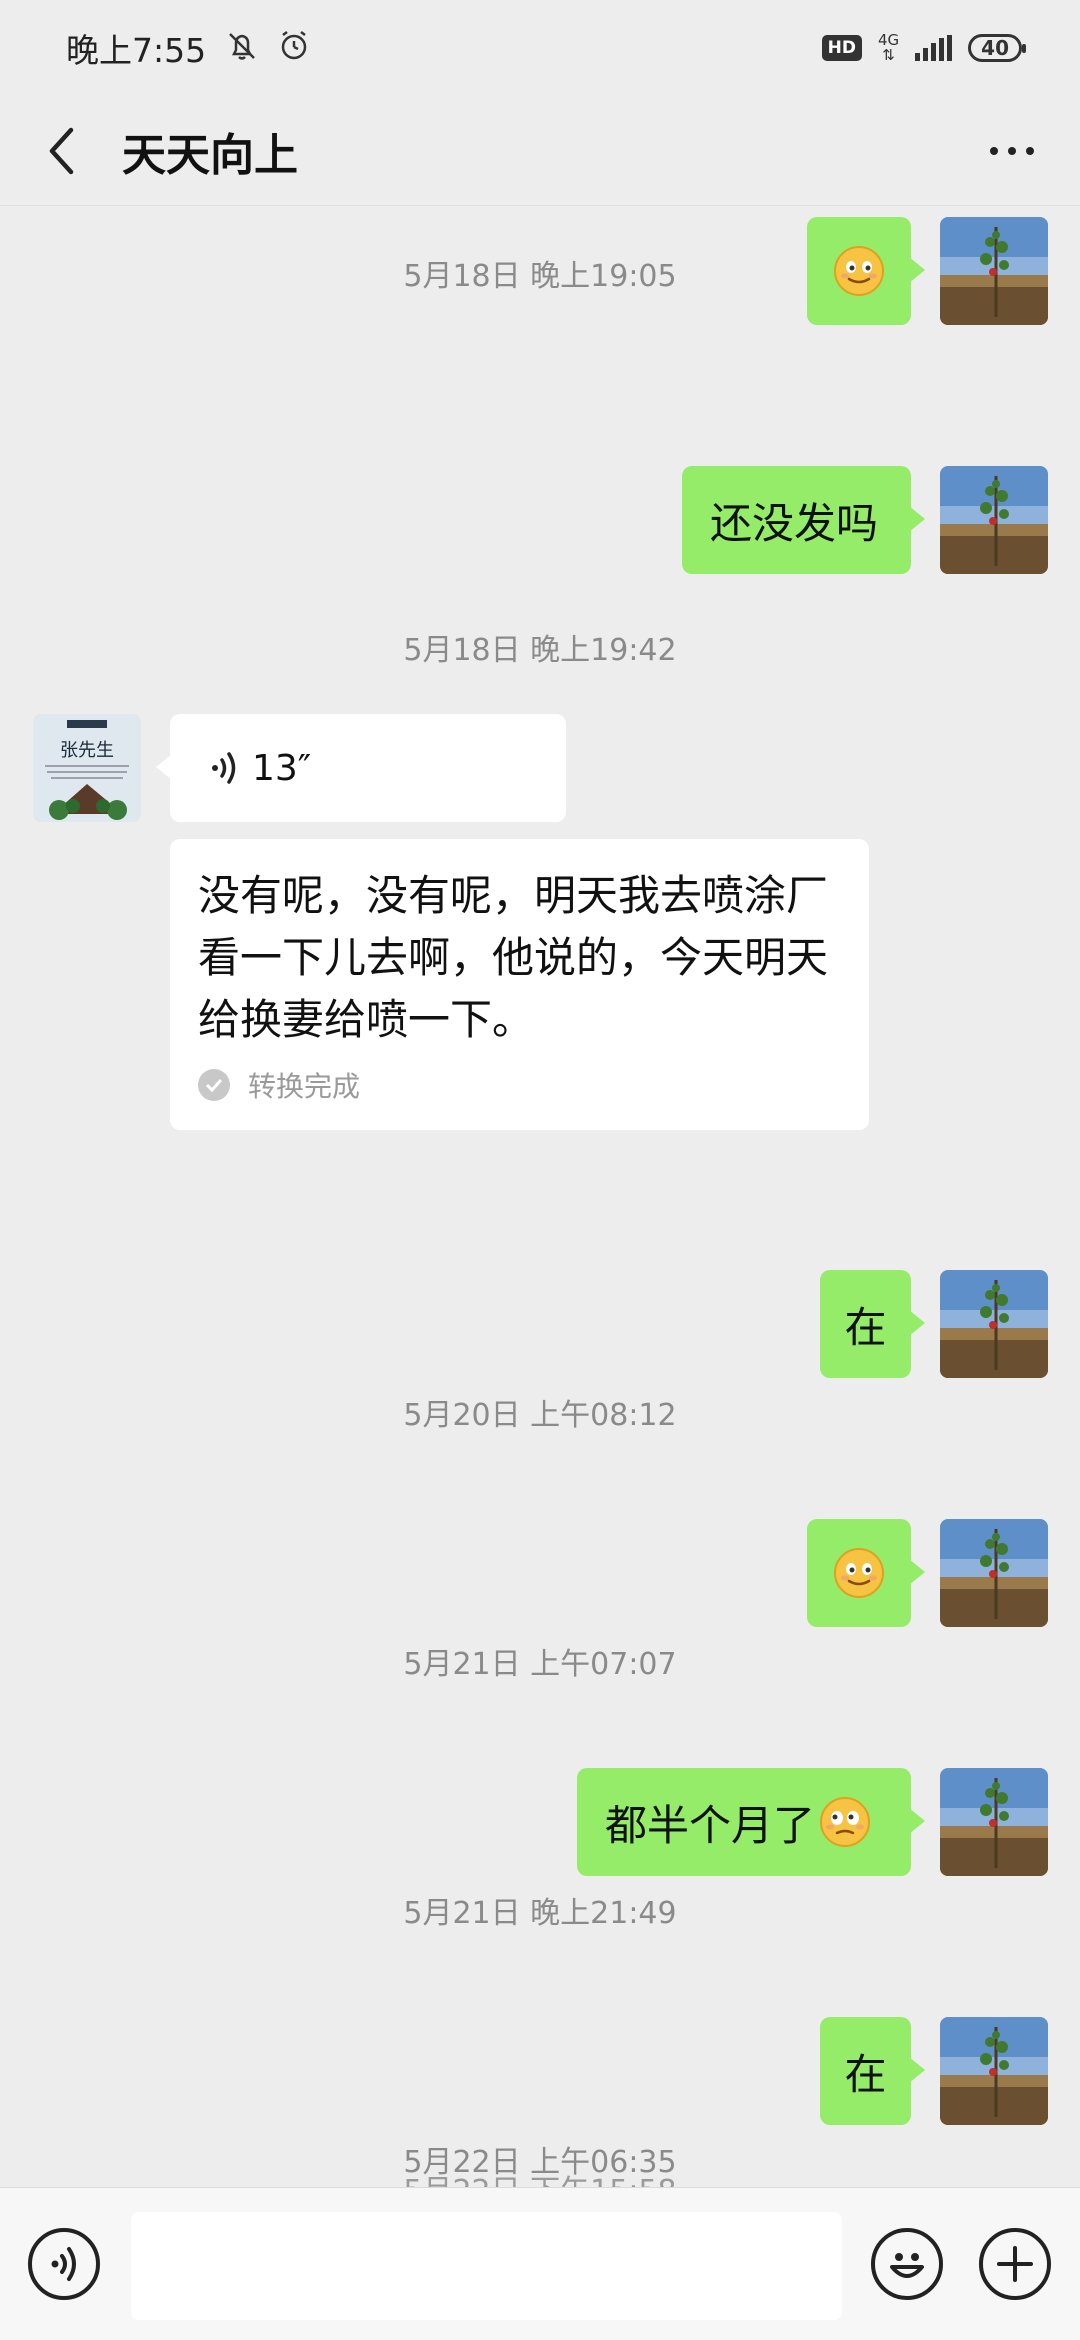 Image resolution: width=1080 pixels, height=2340 pixels. What do you see at coordinates (841, 48) in the screenshot?
I see `hd-badge: HD` at bounding box center [841, 48].